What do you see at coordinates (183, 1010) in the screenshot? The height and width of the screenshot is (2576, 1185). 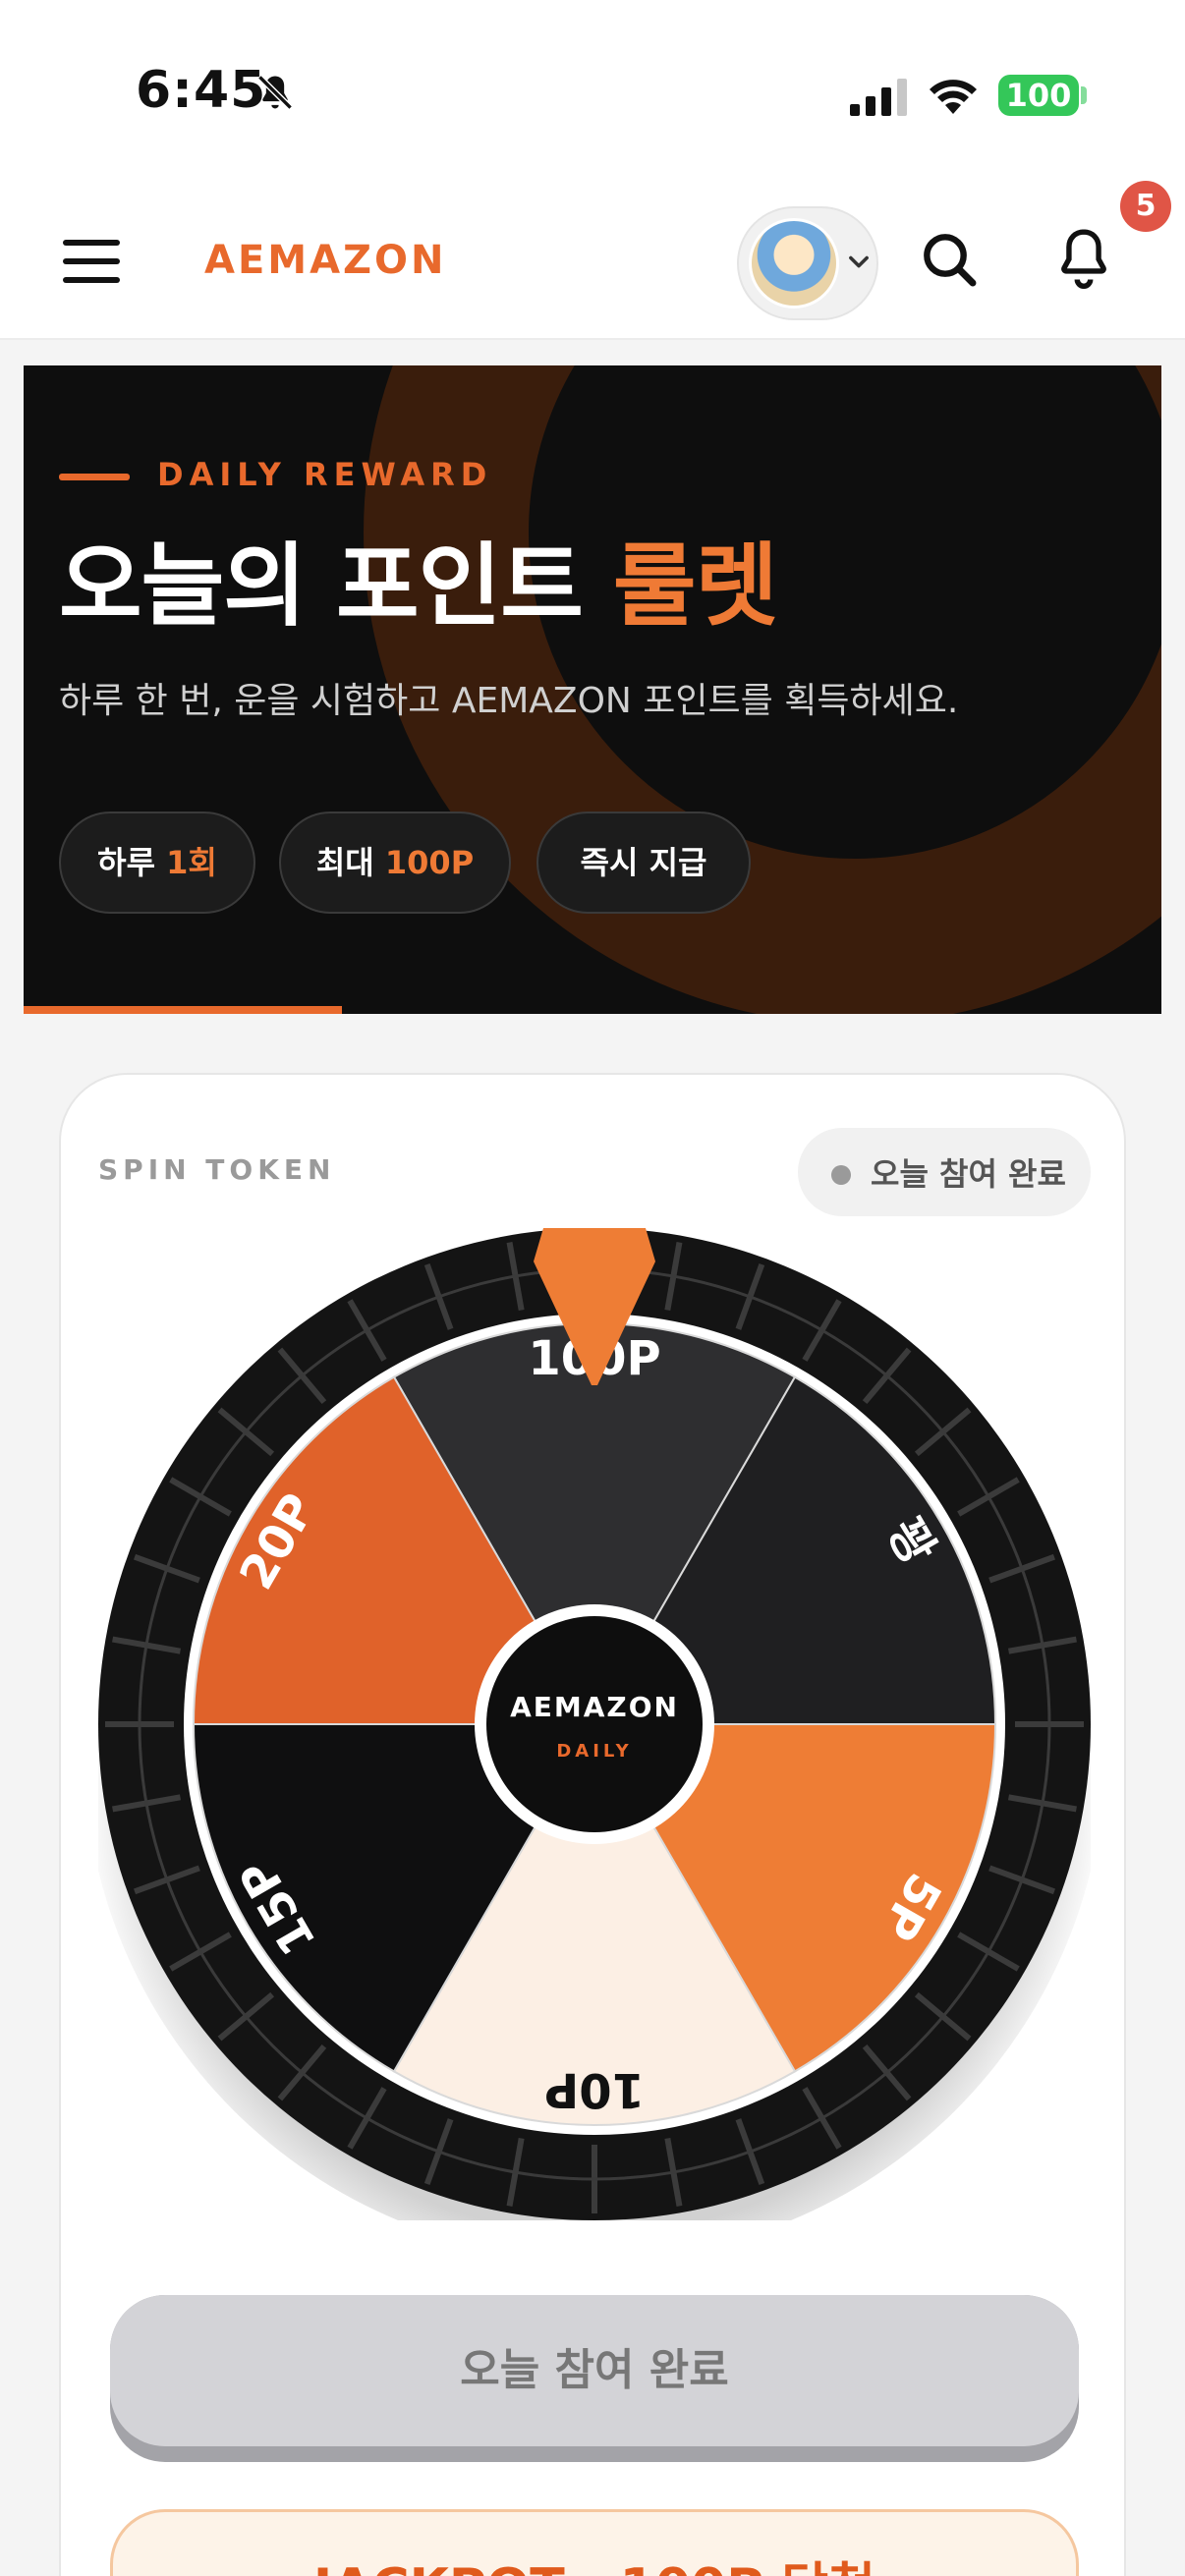 I see `banner-progress-bar` at bounding box center [183, 1010].